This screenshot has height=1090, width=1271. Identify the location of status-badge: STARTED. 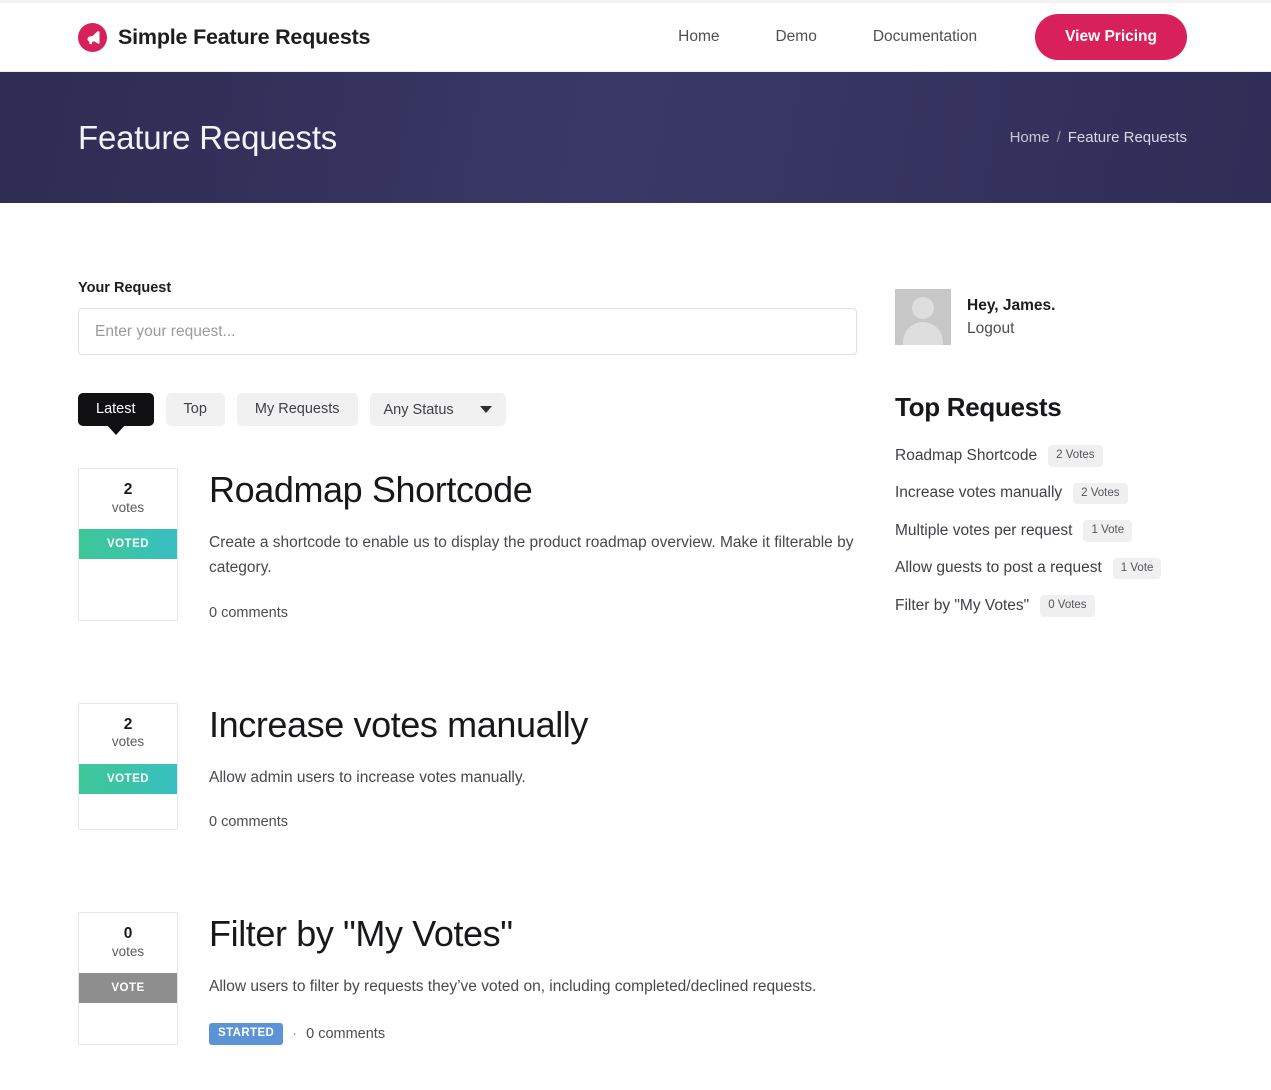
(246, 1034).